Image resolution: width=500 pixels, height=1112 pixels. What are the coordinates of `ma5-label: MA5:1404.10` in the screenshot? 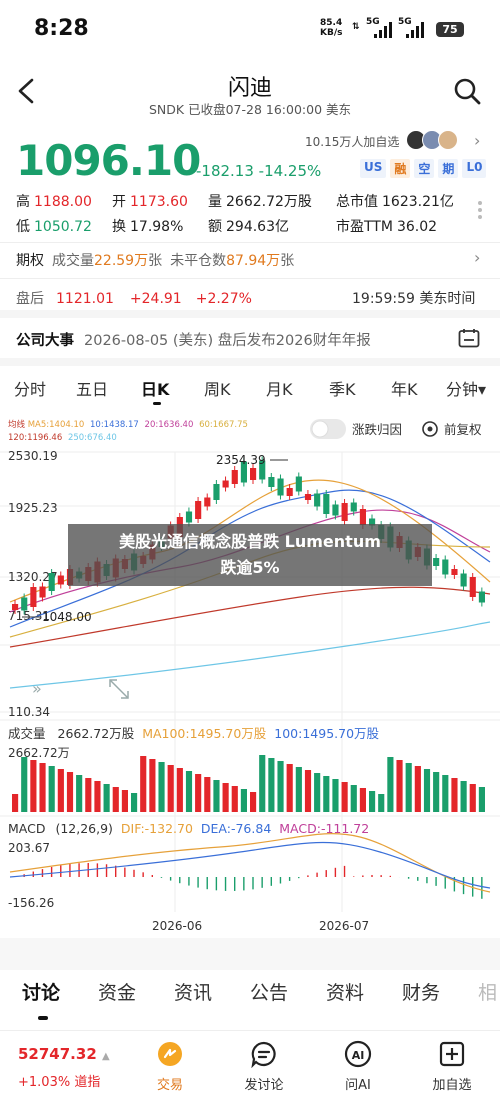 It's located at (56, 425).